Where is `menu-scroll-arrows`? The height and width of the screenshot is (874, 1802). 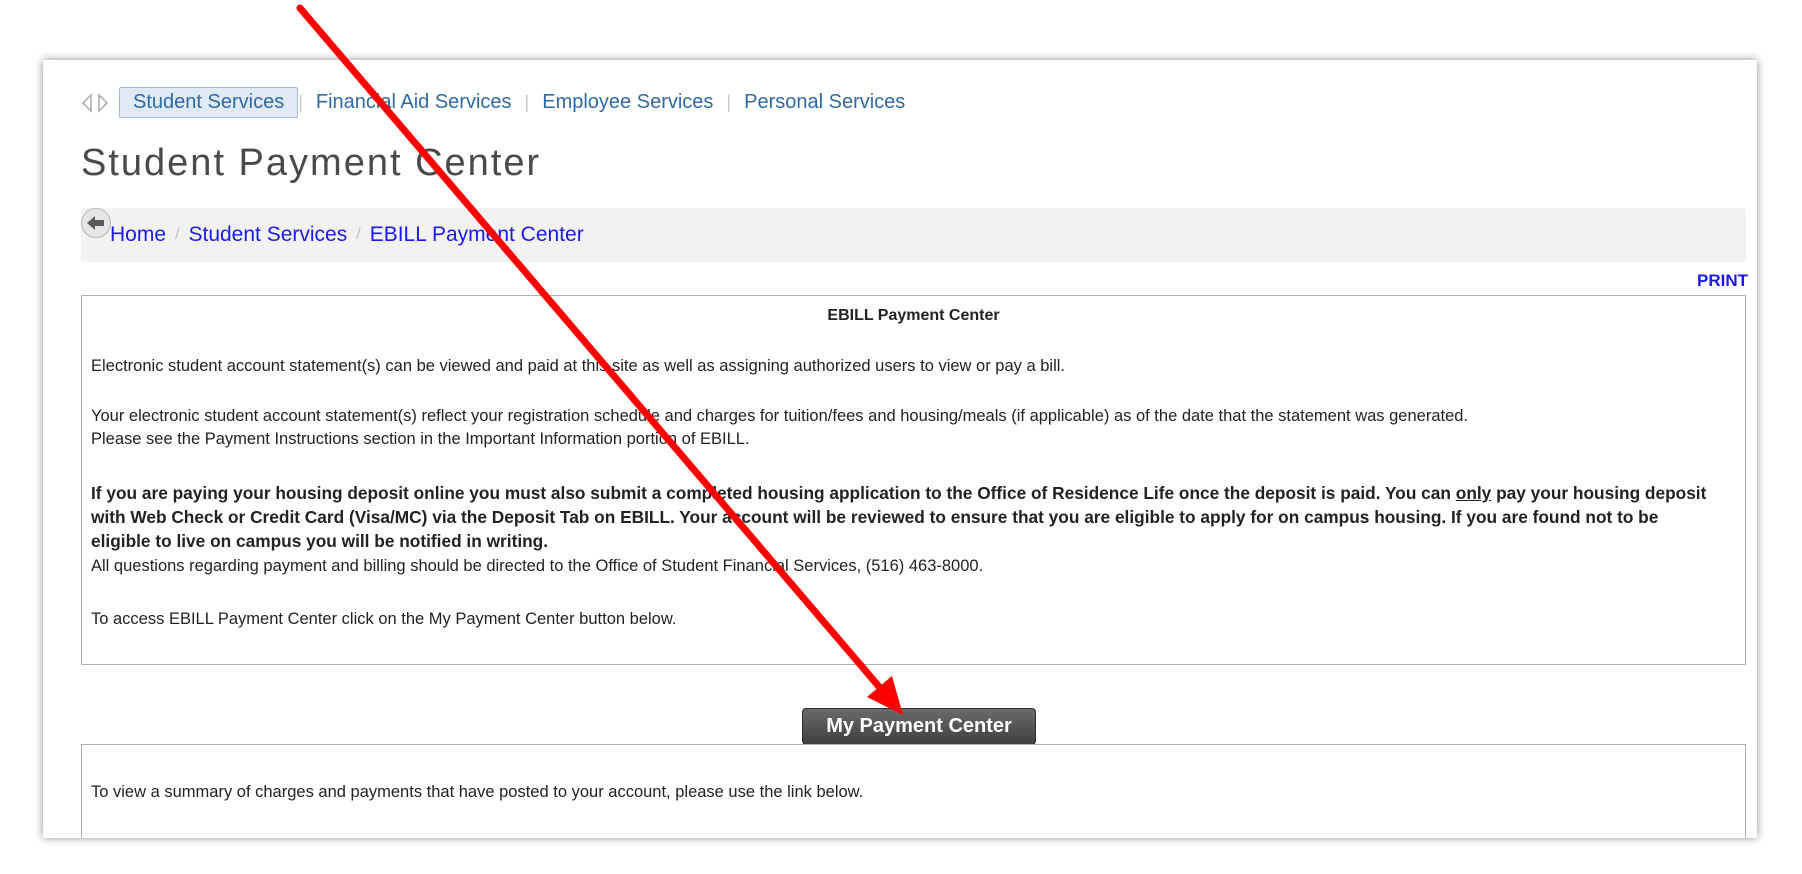
menu-scroll-arrows is located at coordinates (96, 102).